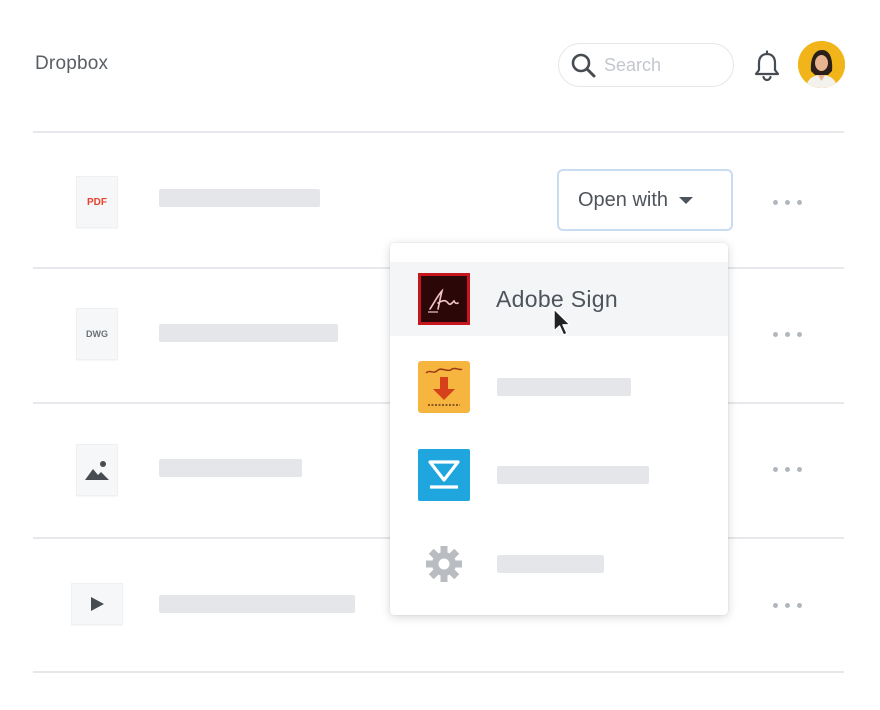 This screenshot has width=880, height=710. I want to click on avatar-image, so click(821, 64).